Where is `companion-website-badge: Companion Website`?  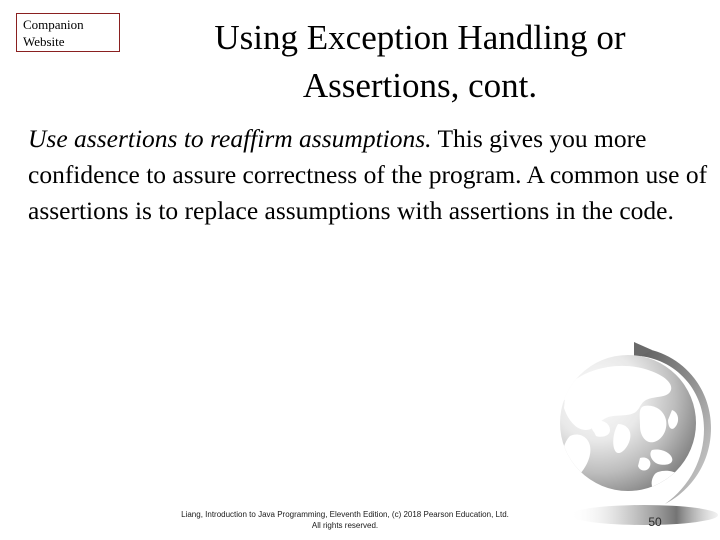 companion-website-badge: Companion Website is located at coordinates (68, 32).